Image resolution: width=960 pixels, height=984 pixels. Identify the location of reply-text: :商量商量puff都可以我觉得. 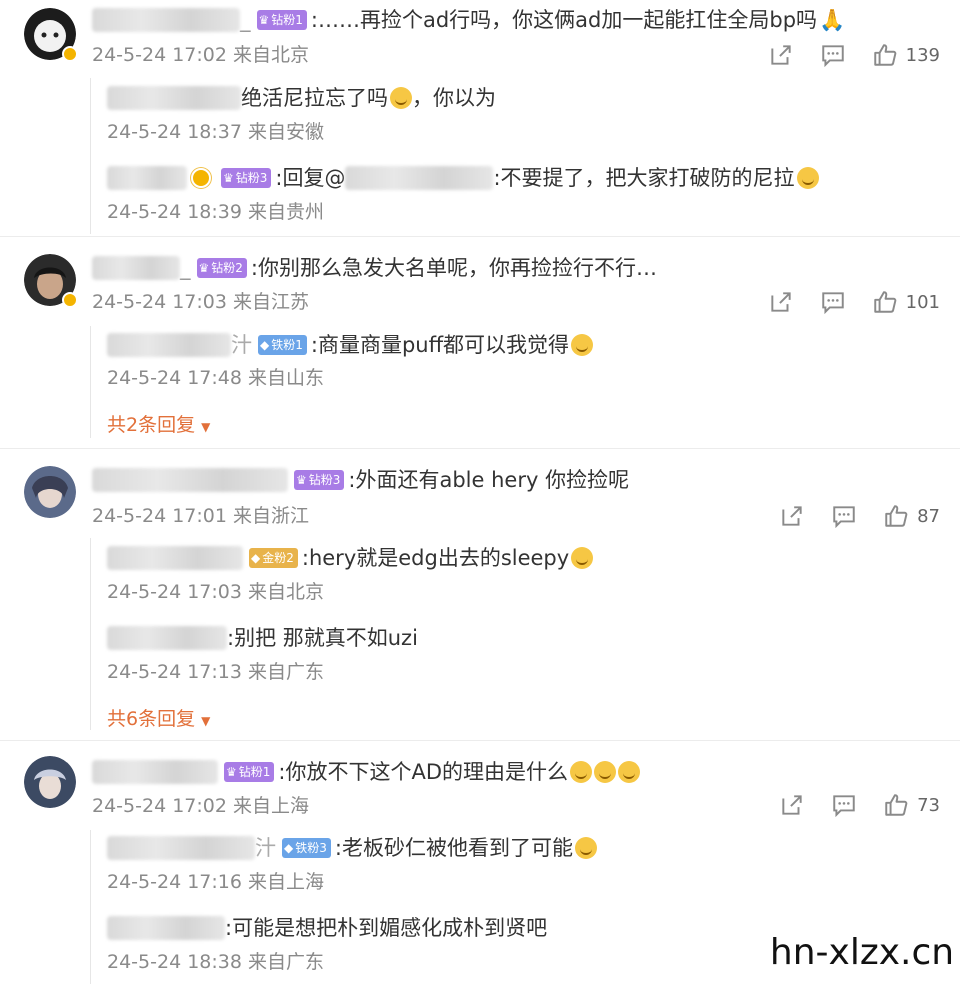
(440, 345).